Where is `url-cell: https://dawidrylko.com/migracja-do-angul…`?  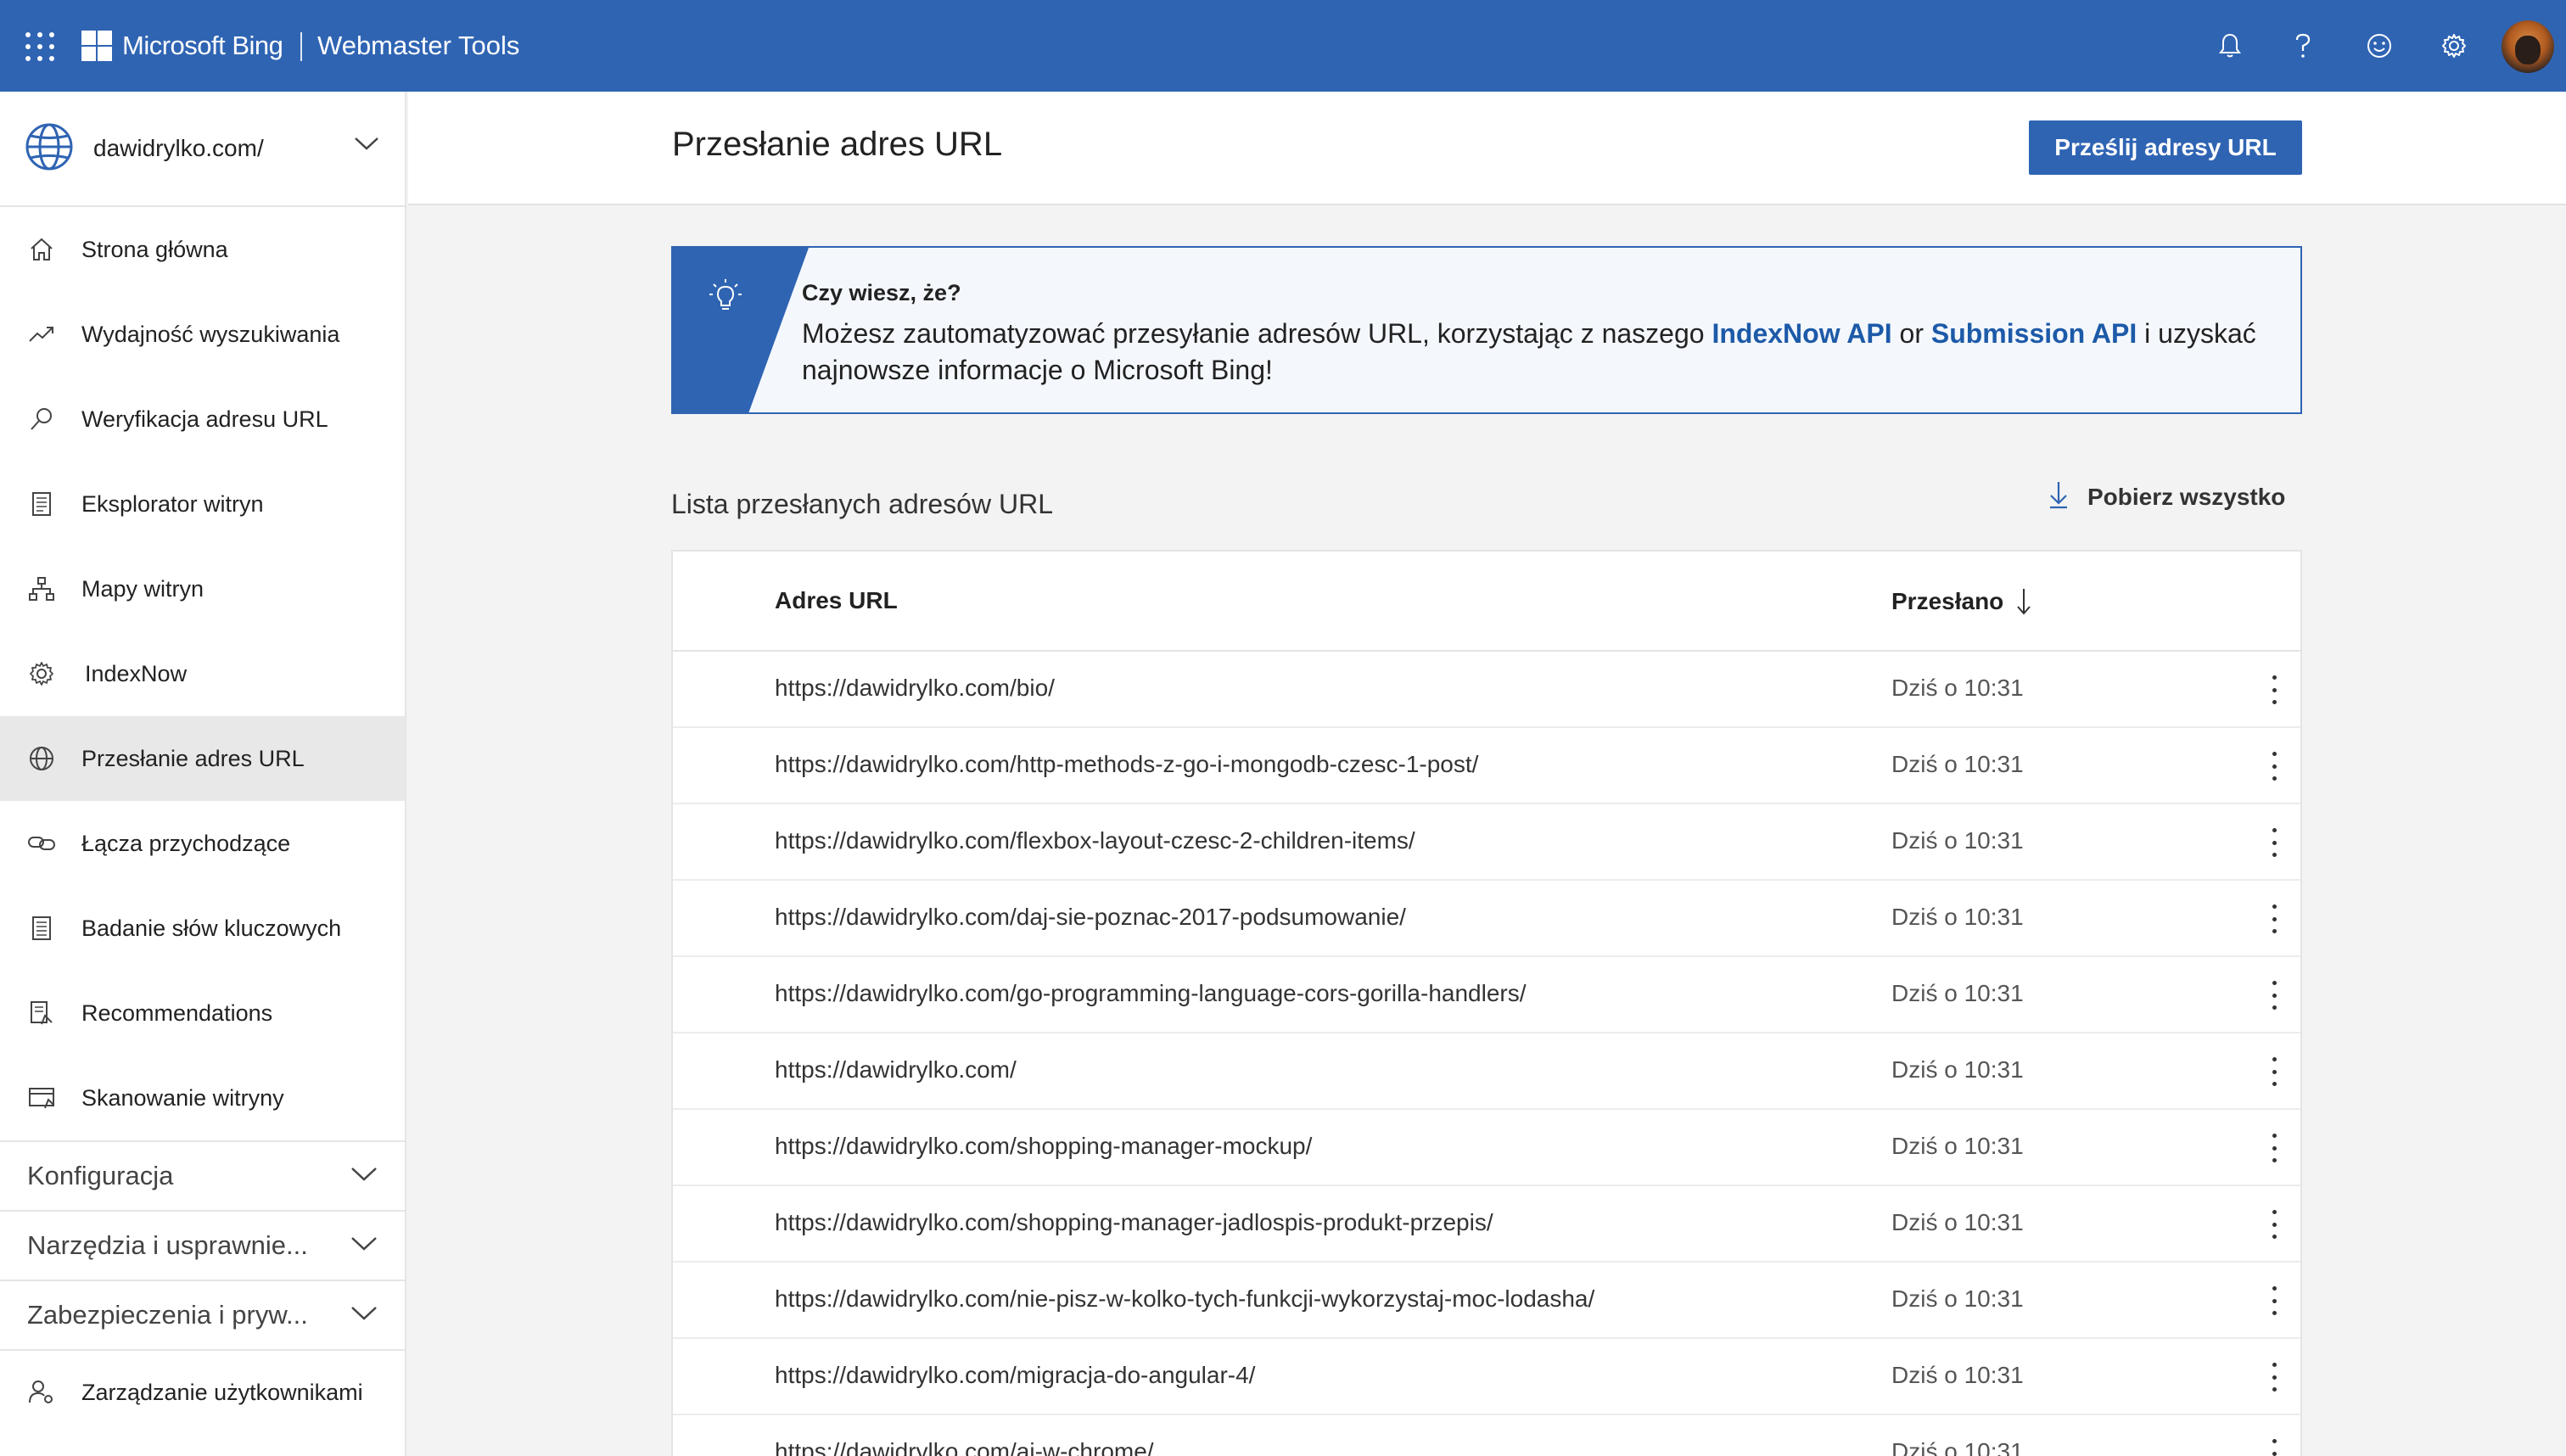 url-cell: https://dawidrylko.com/migracja-do-angul… is located at coordinates (1015, 1375).